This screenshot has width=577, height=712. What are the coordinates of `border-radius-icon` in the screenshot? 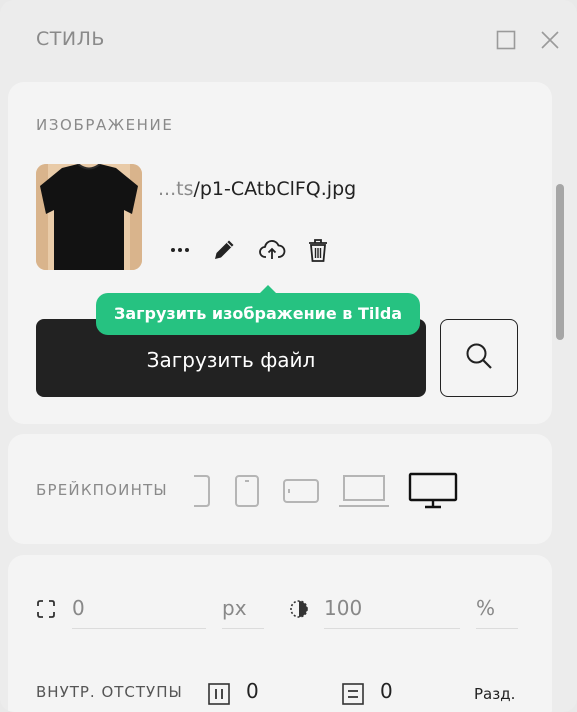 It's located at (46, 611).